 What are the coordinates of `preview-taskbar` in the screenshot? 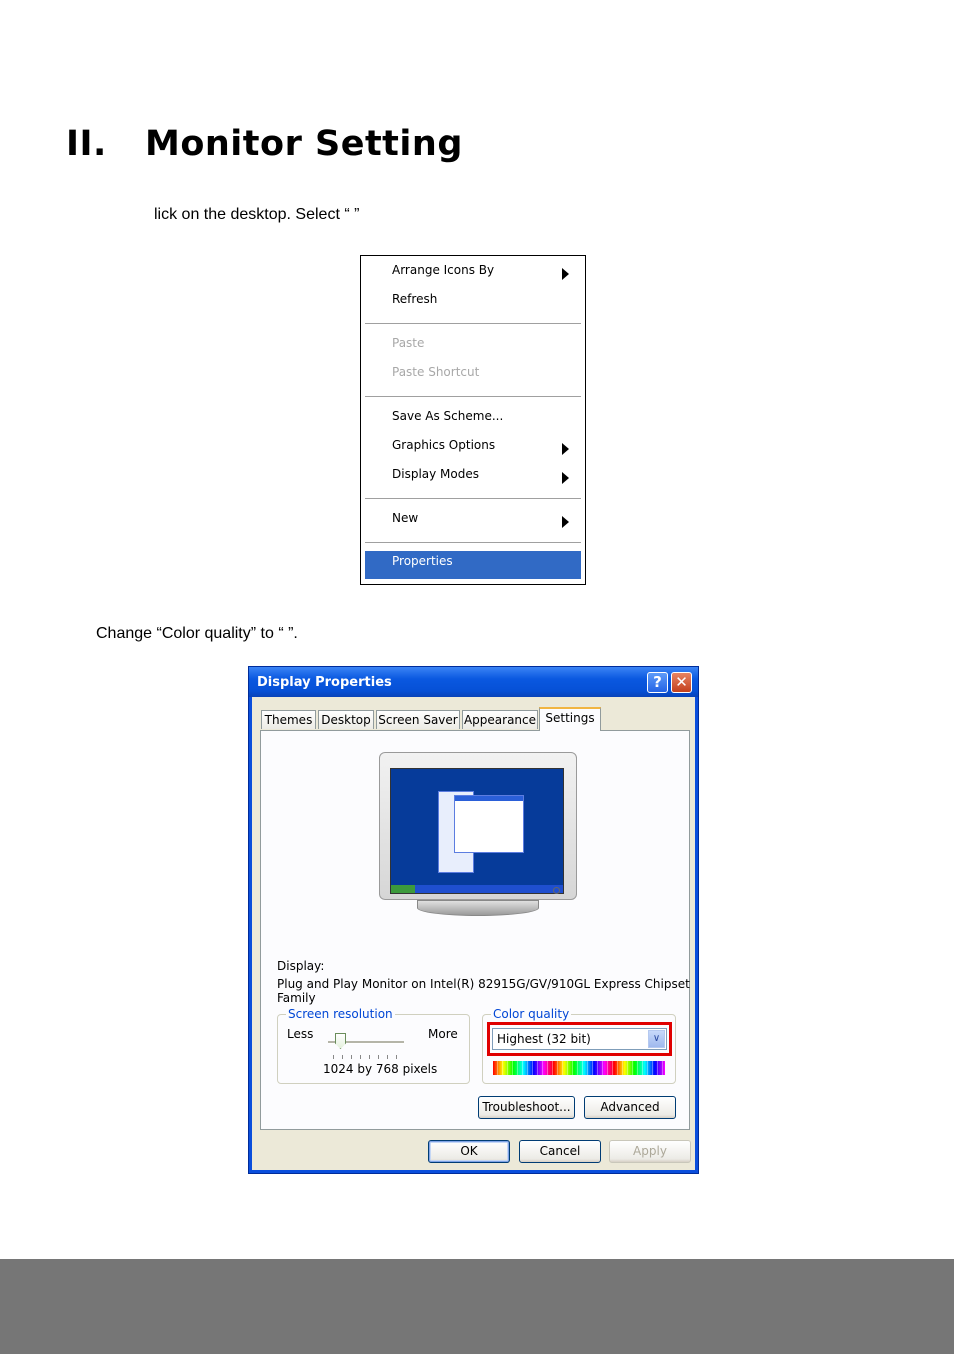 It's located at (477, 889).